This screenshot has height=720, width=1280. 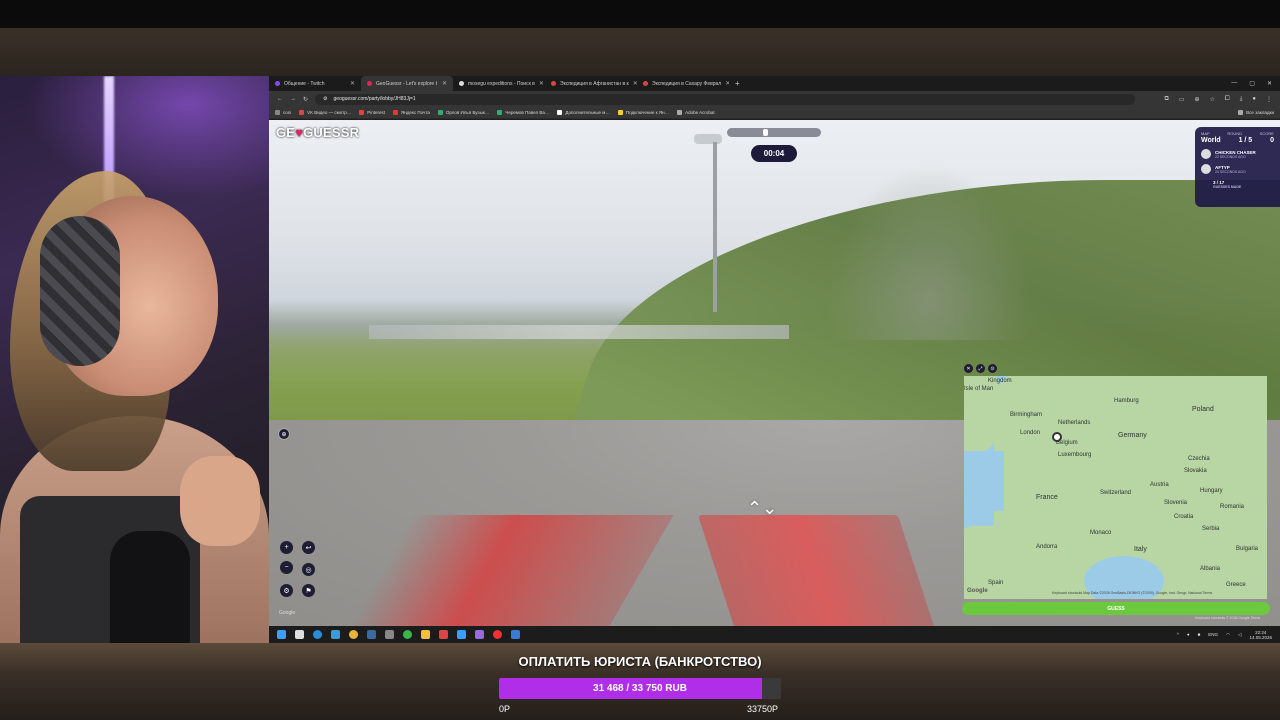 I want to click on undo-icon: ↩, so click(x=308, y=547).